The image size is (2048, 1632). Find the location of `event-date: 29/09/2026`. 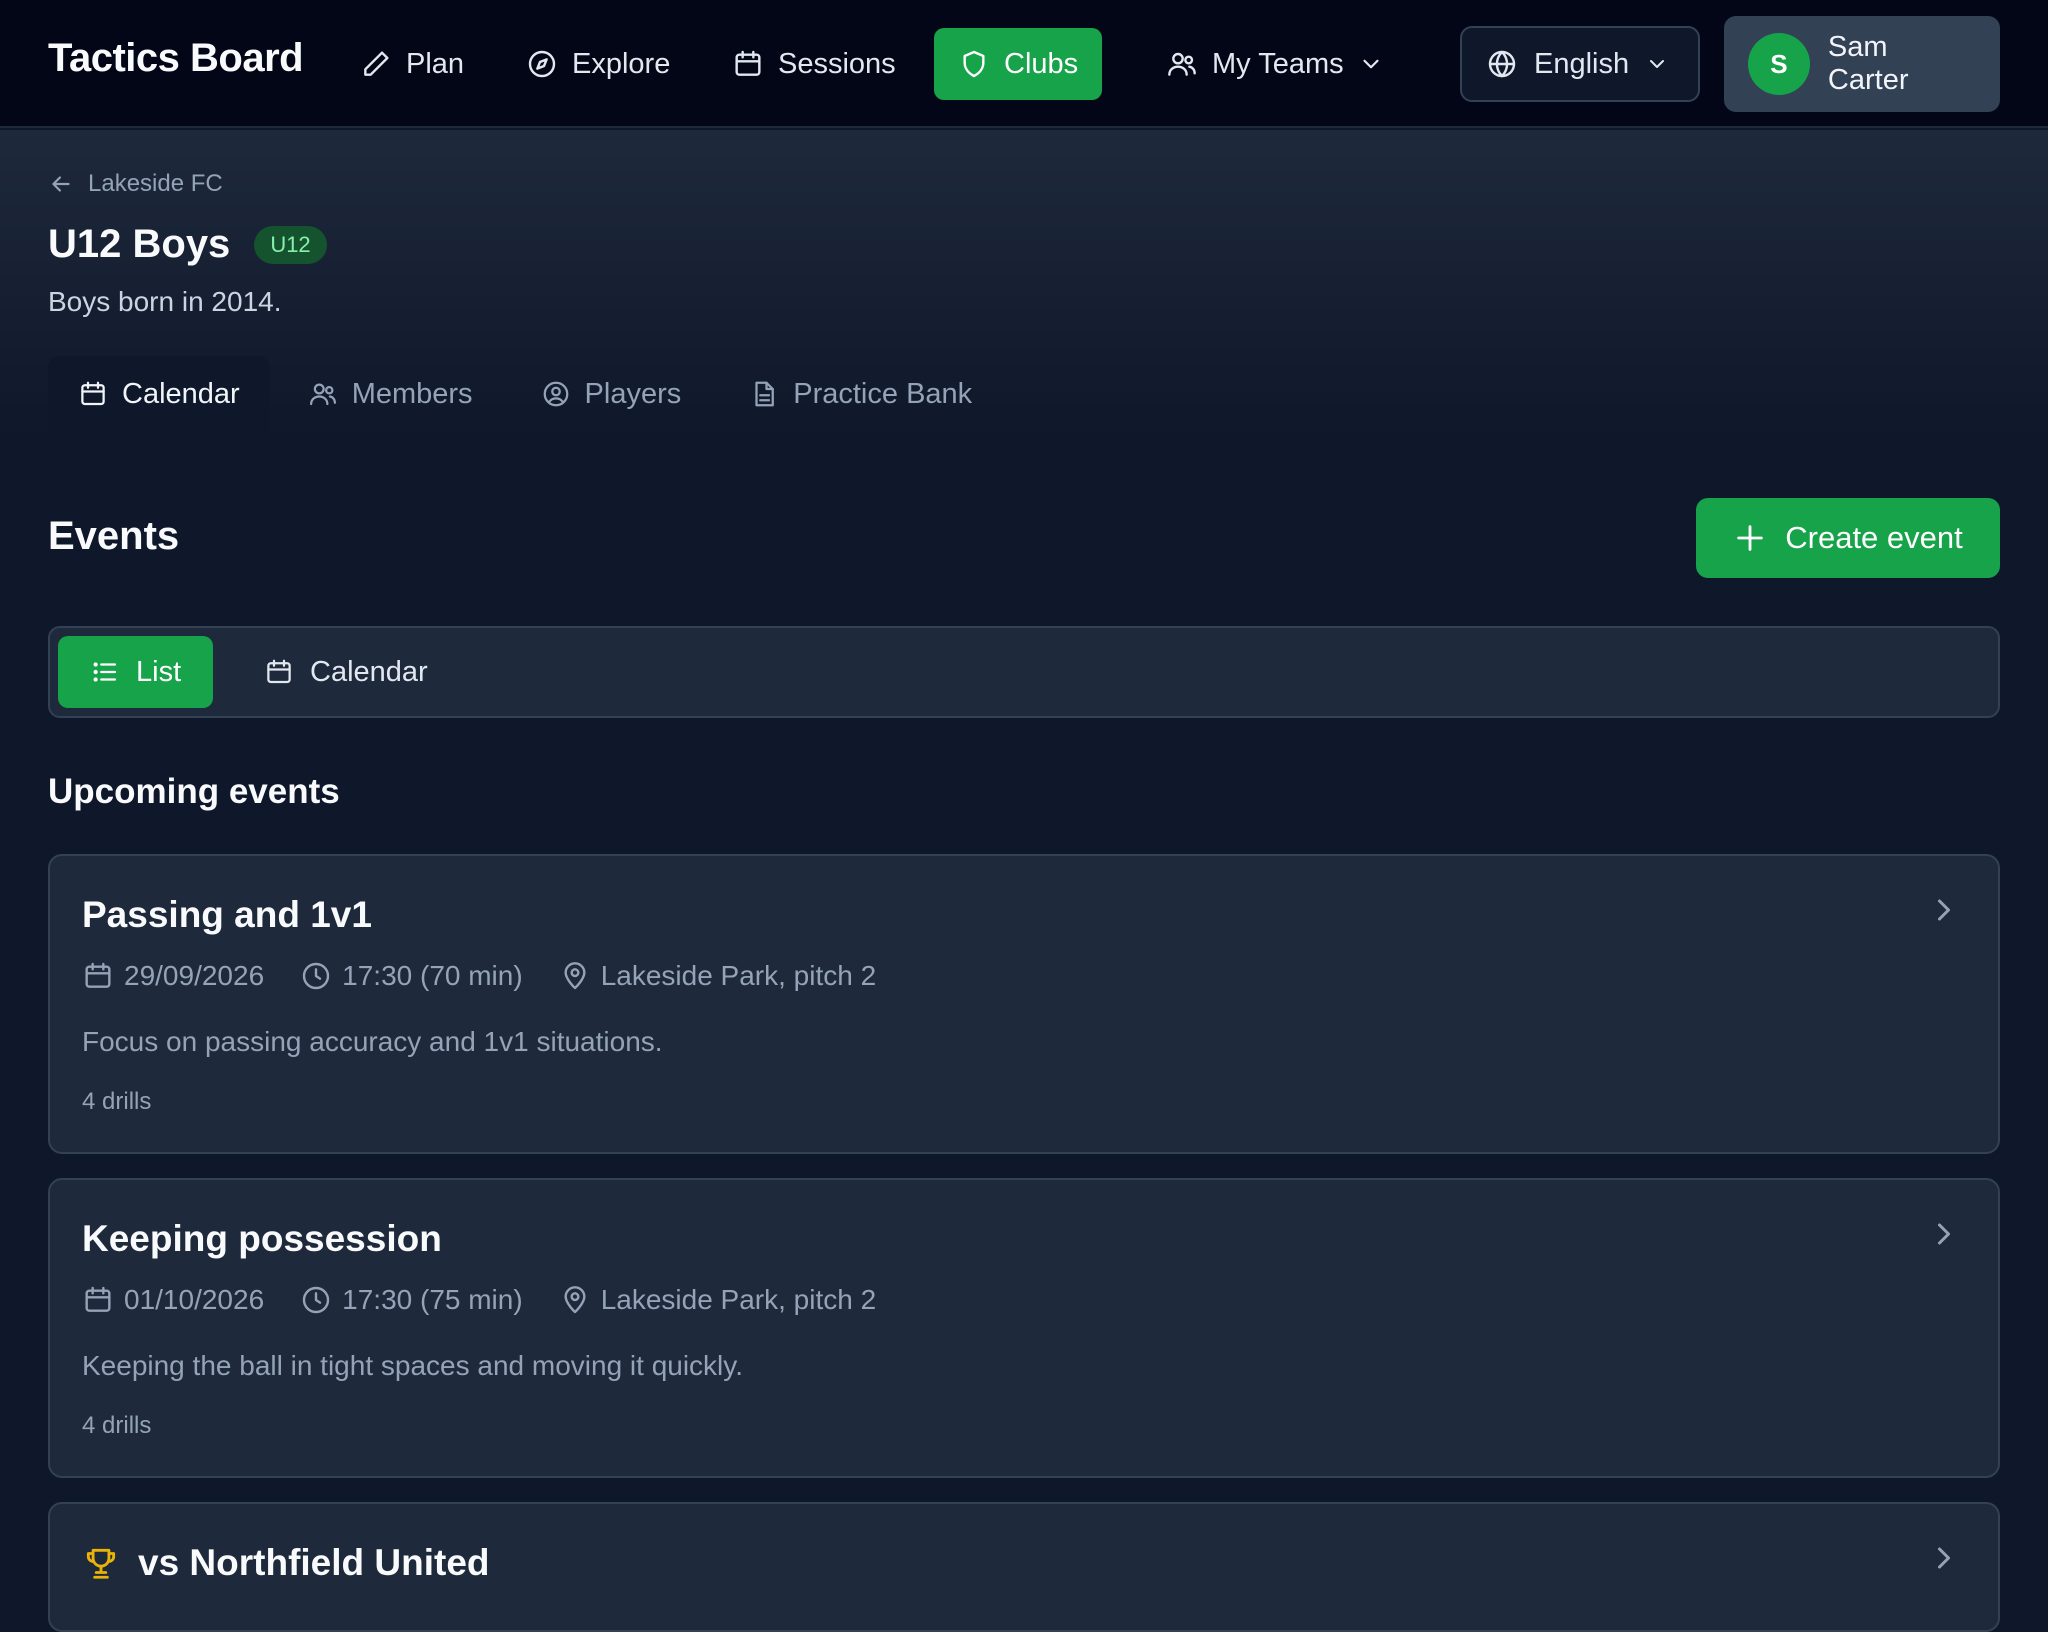

event-date: 29/09/2026 is located at coordinates (173, 976).